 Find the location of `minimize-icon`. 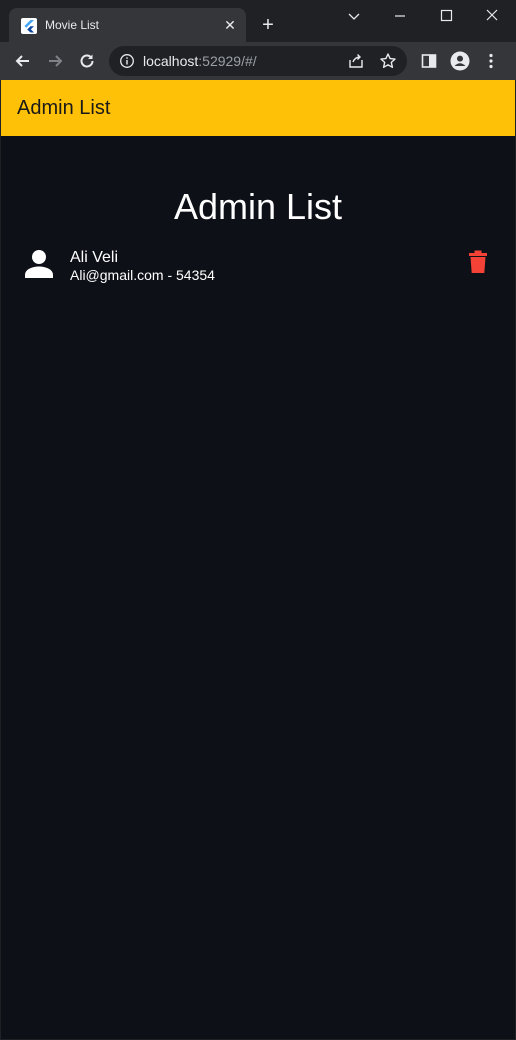

minimize-icon is located at coordinates (400, 16).